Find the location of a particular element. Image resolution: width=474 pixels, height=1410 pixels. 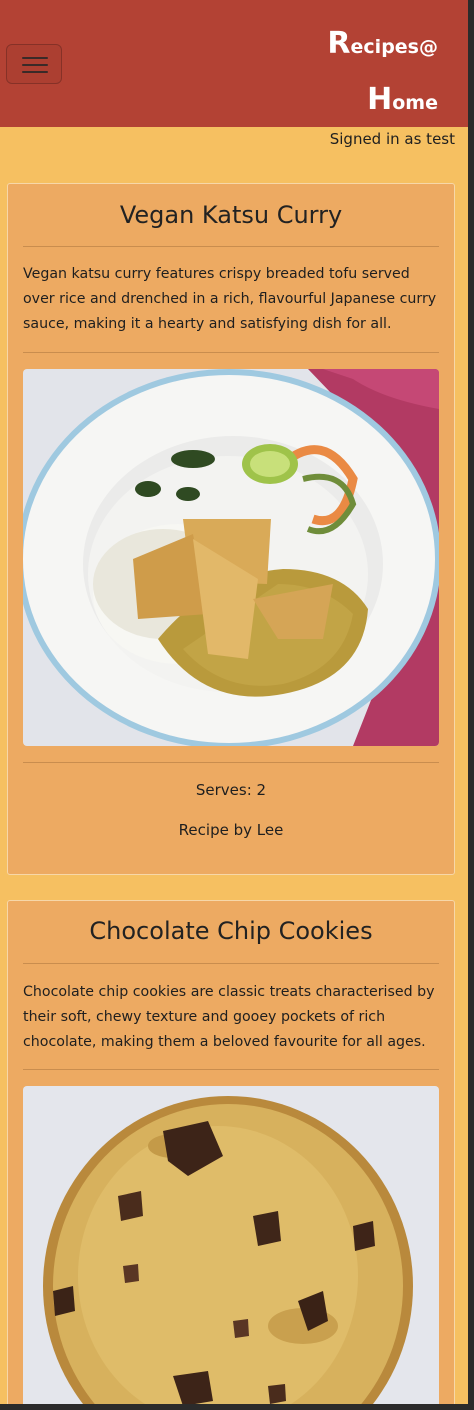

brand-text-recipes: ecipes@ is located at coordinates (394, 47).